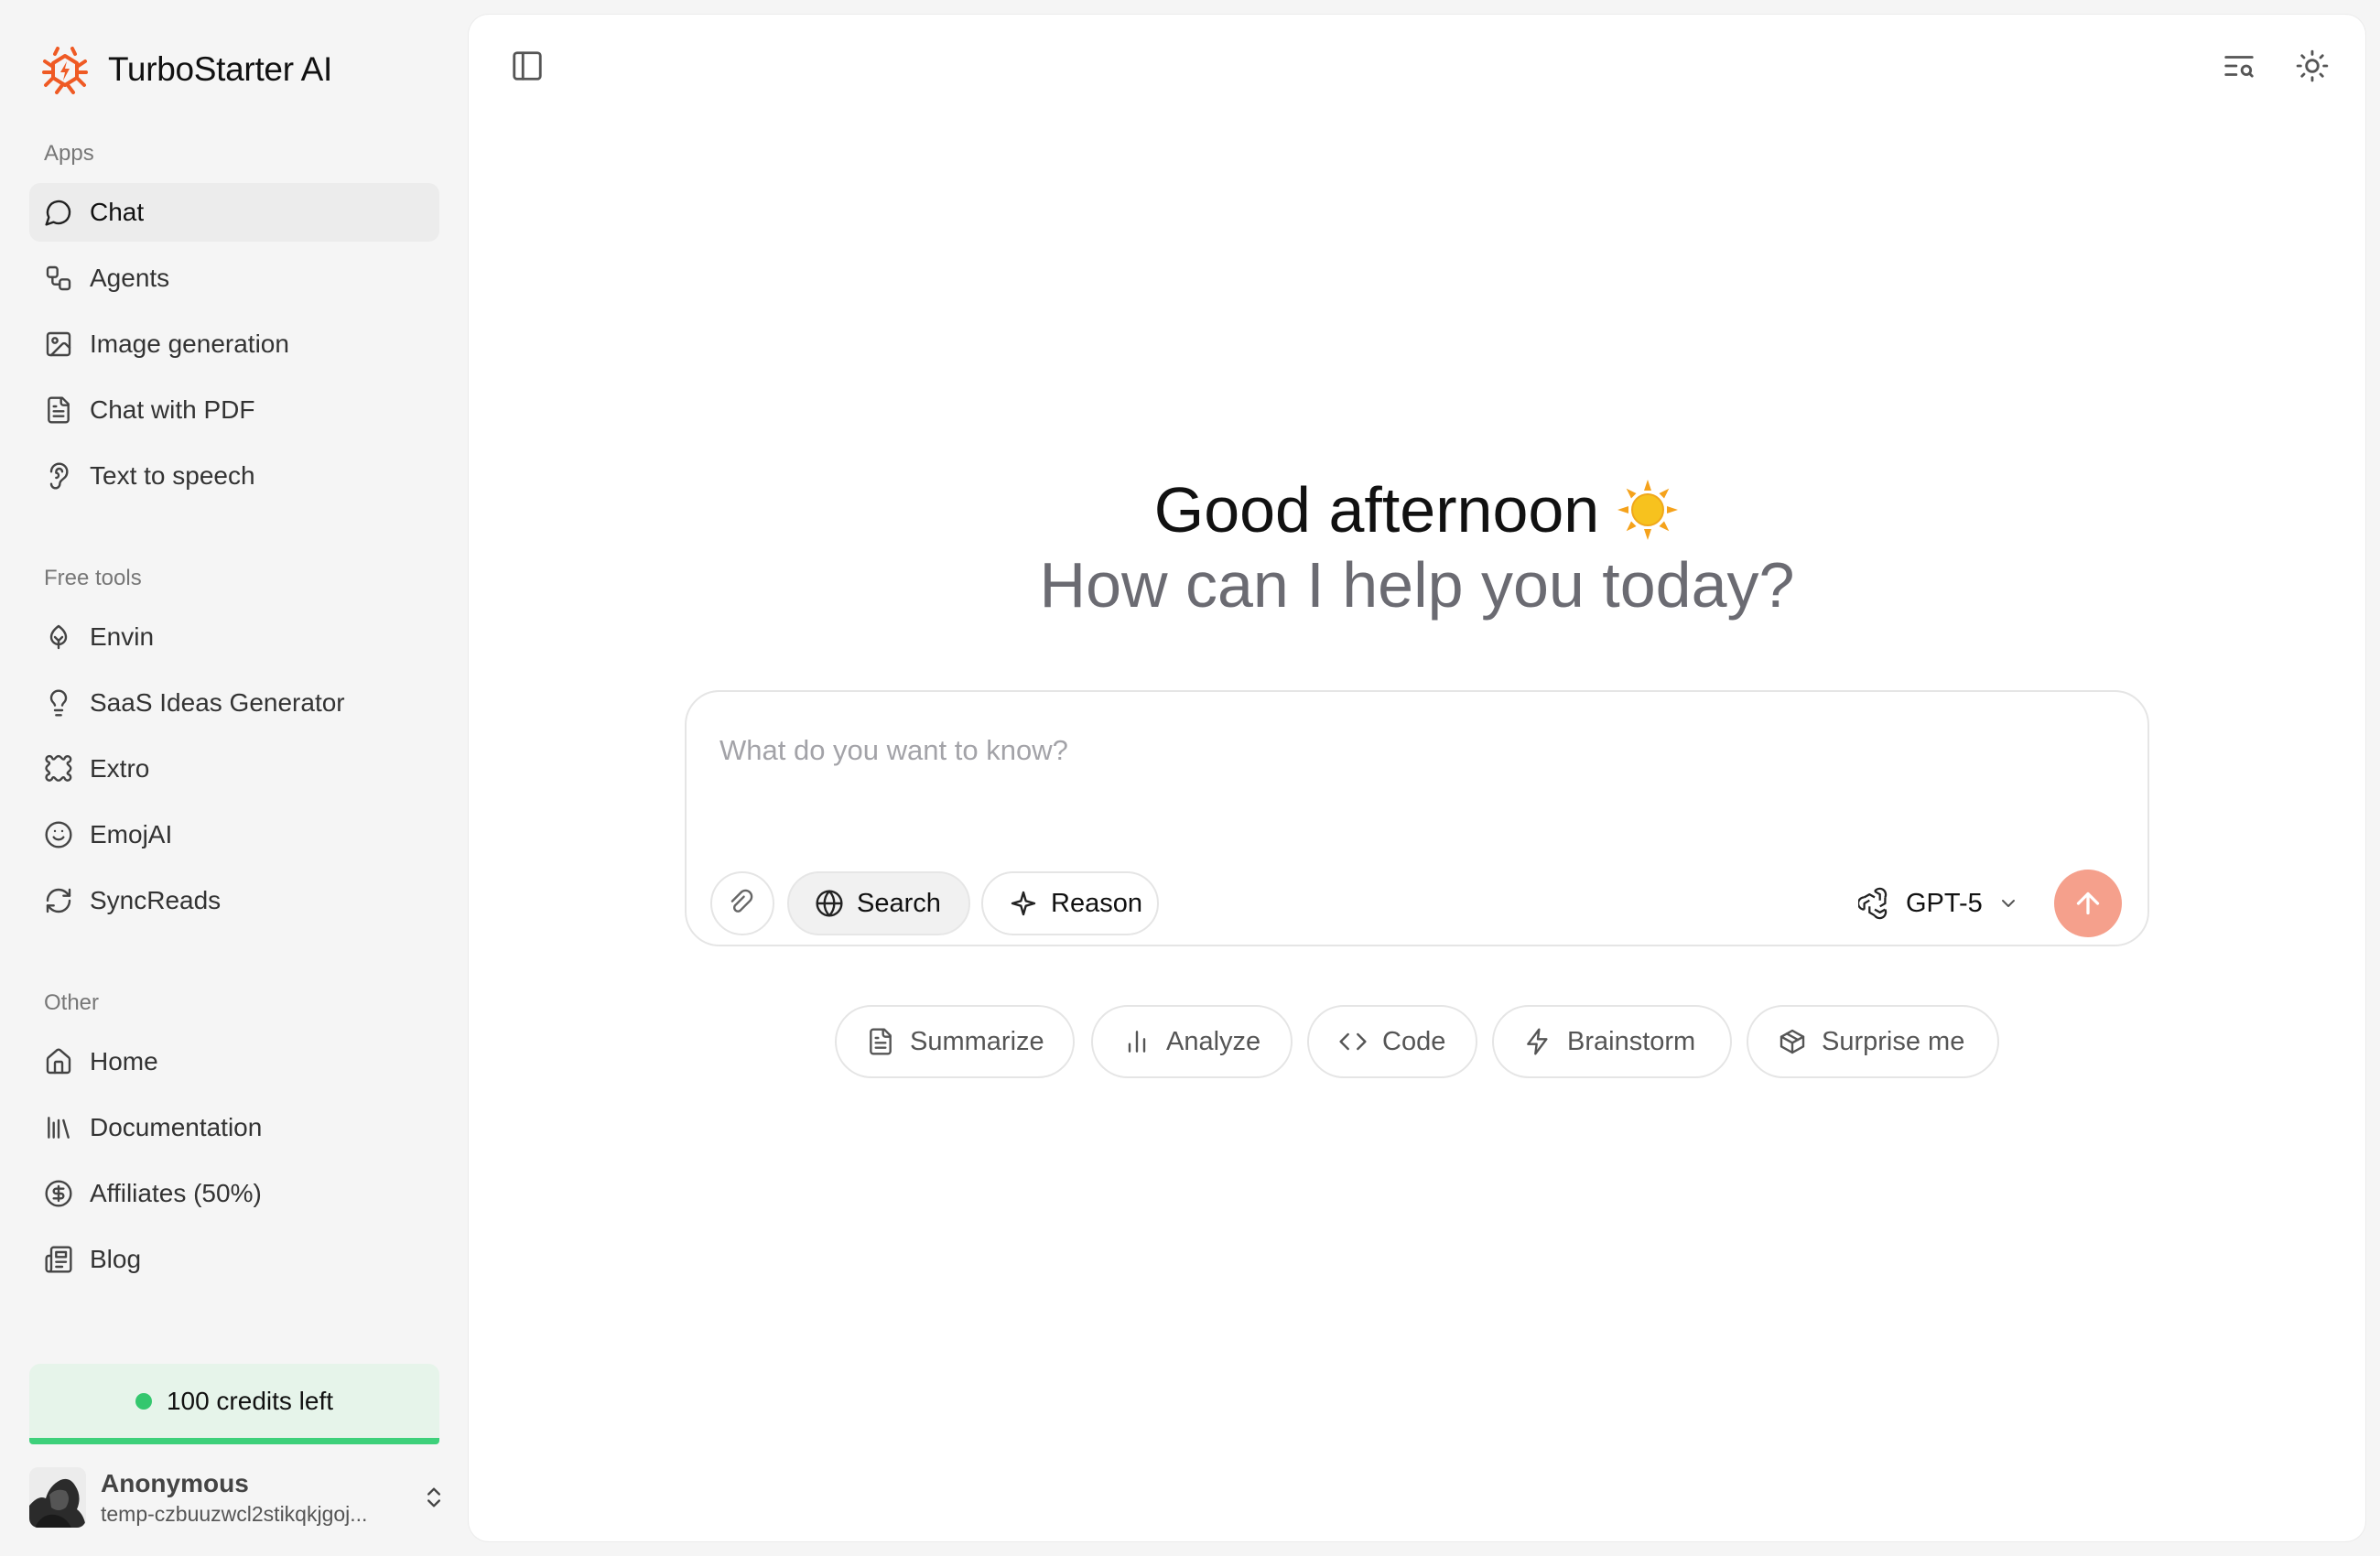 The width and height of the screenshot is (2380, 1556). What do you see at coordinates (143, 1401) in the screenshot?
I see `status-dot` at bounding box center [143, 1401].